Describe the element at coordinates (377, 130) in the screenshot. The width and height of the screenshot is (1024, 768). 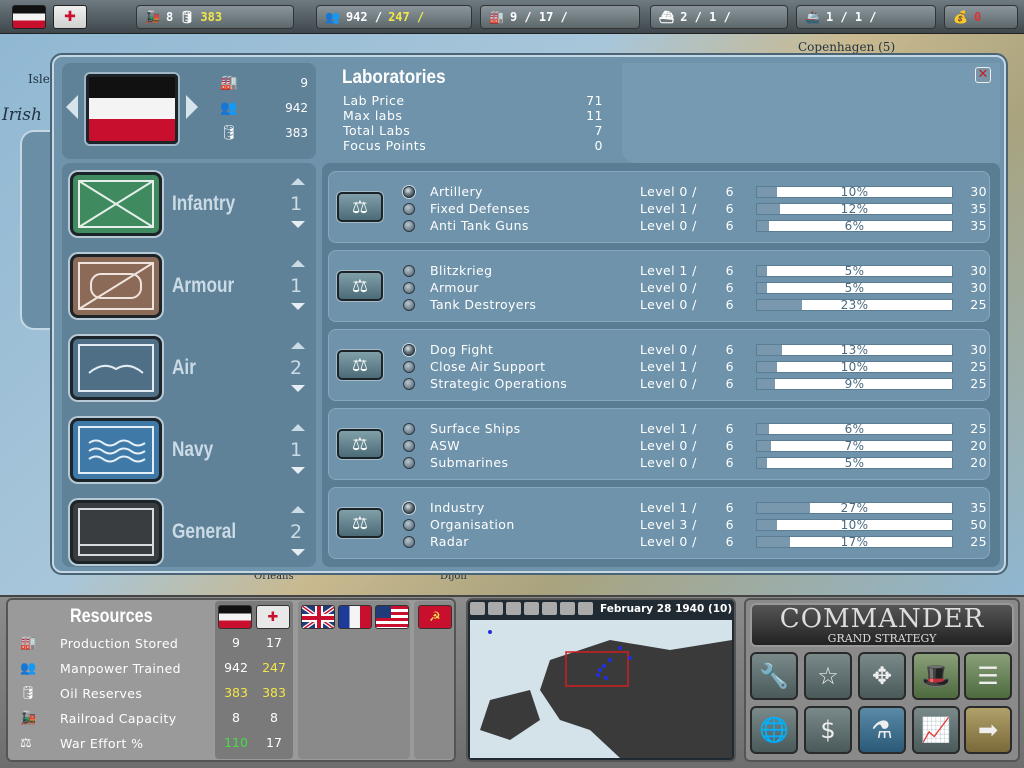
I see `labs-label: Total Labs` at that location.